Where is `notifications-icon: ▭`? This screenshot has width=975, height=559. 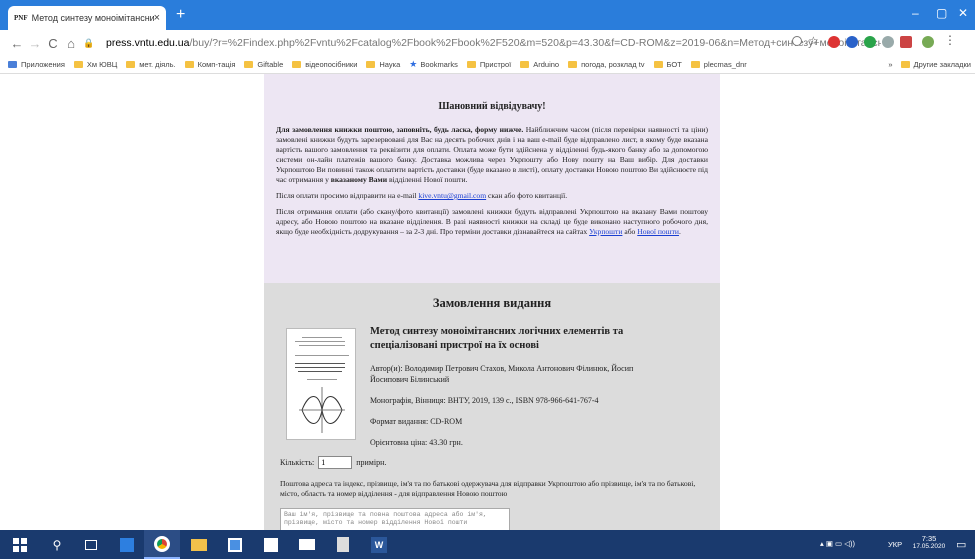 notifications-icon: ▭ is located at coordinates (961, 544).